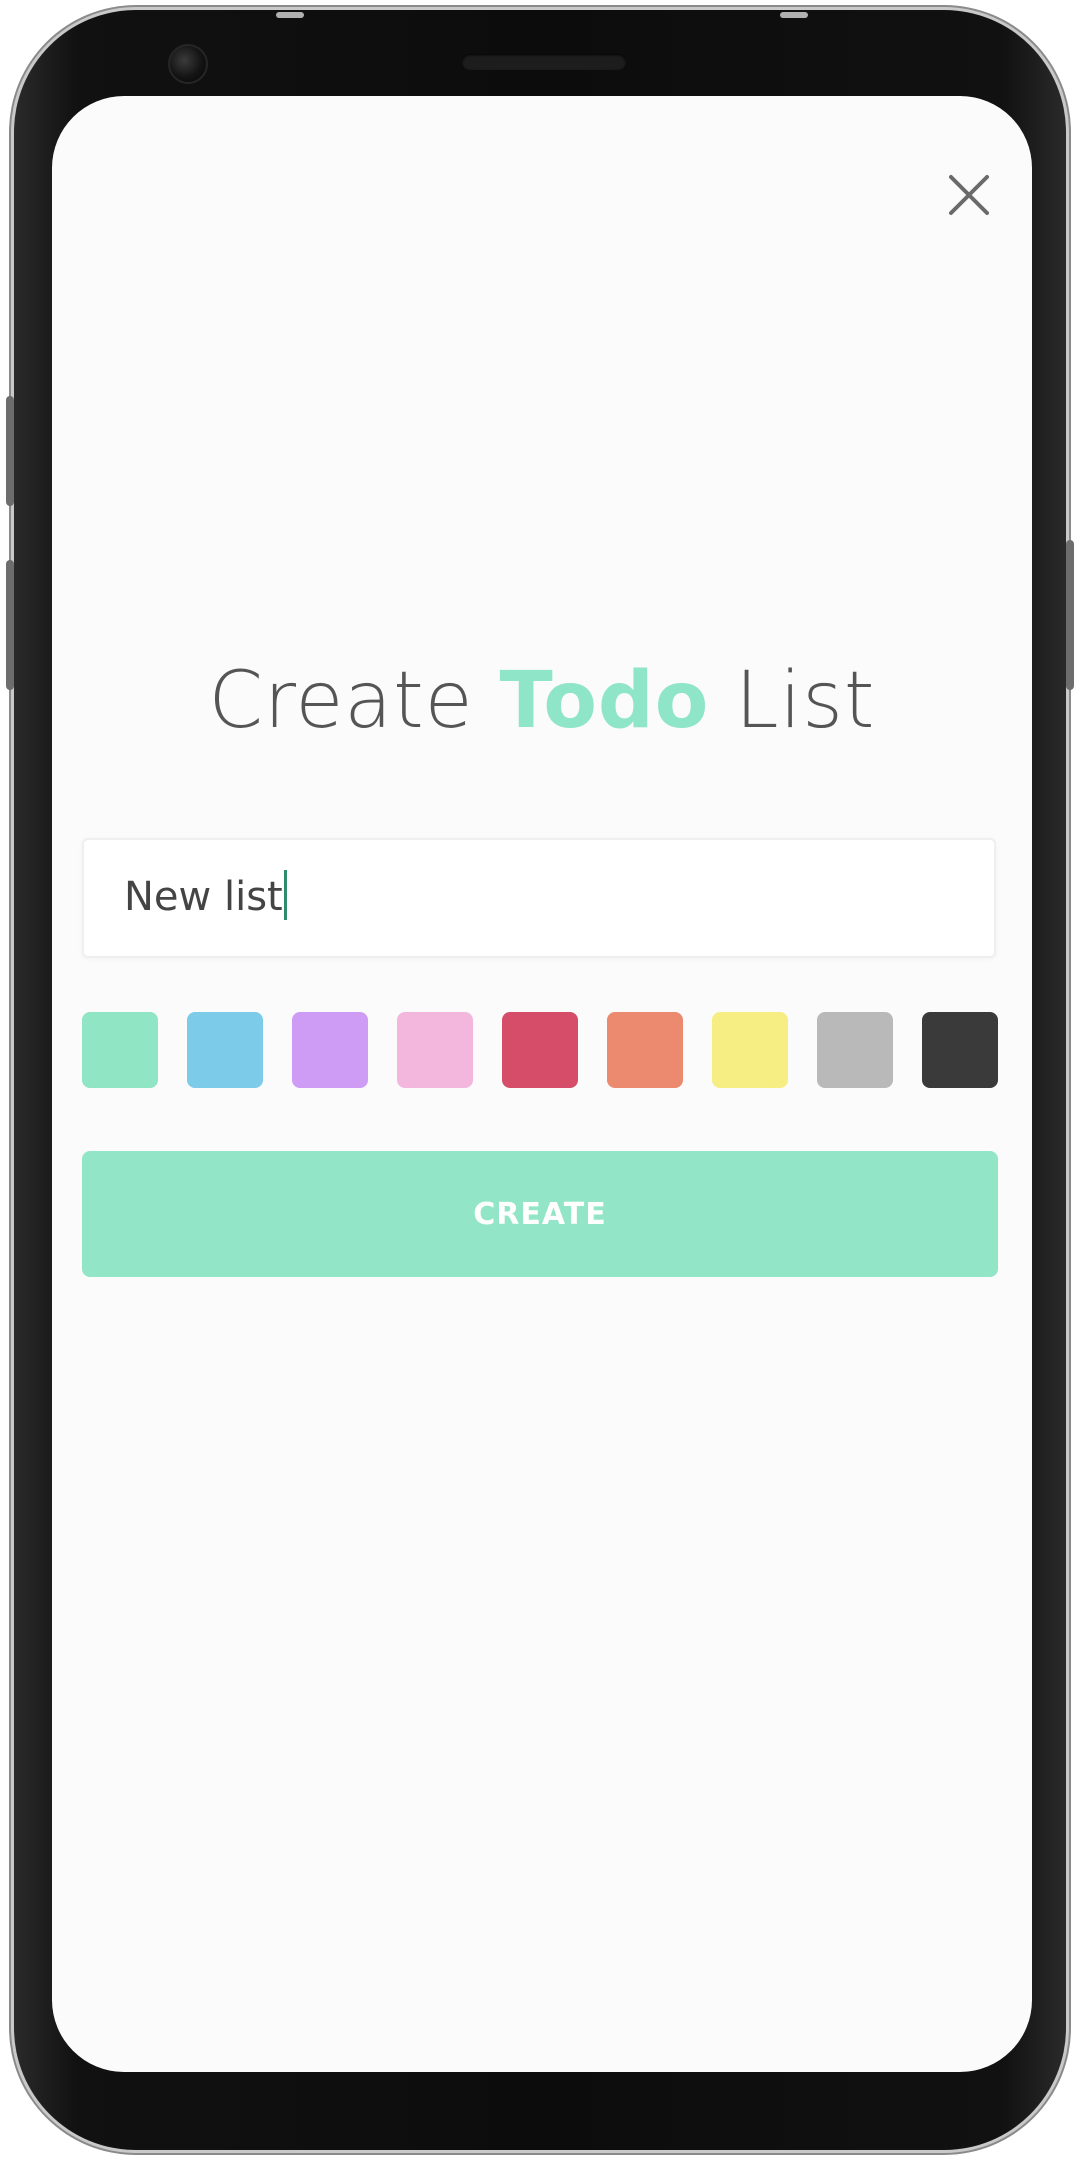 The width and height of the screenshot is (1080, 2160). I want to click on front-camera, so click(188, 64).